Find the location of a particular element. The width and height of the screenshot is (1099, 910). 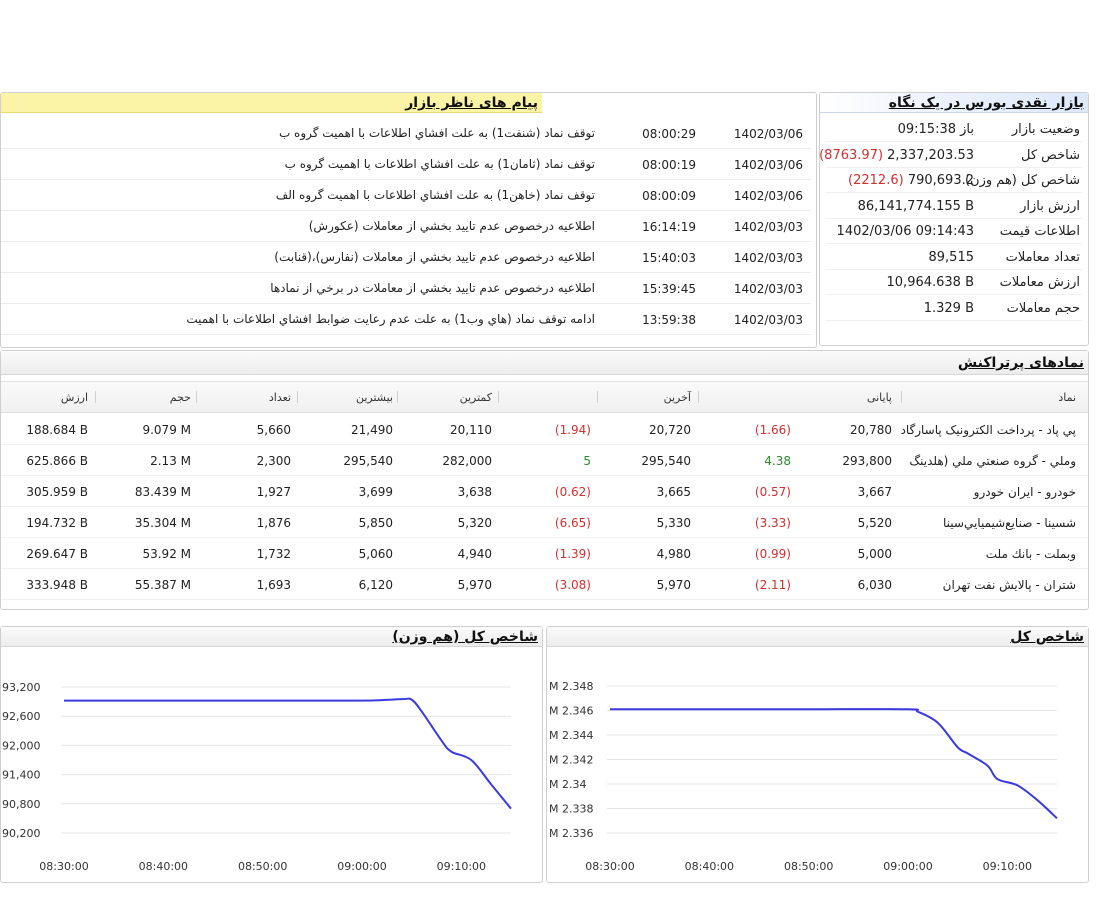

cell-count: 1,927 is located at coordinates (273, 492).